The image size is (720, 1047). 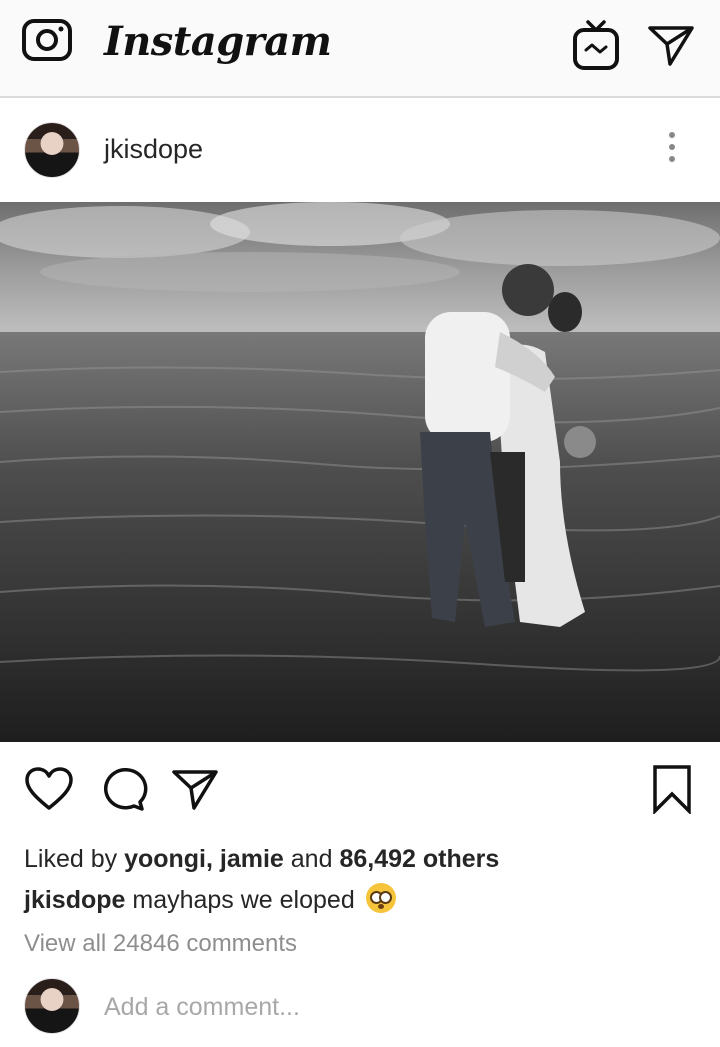 I want to click on bookmark-icon, so click(x=672, y=790).